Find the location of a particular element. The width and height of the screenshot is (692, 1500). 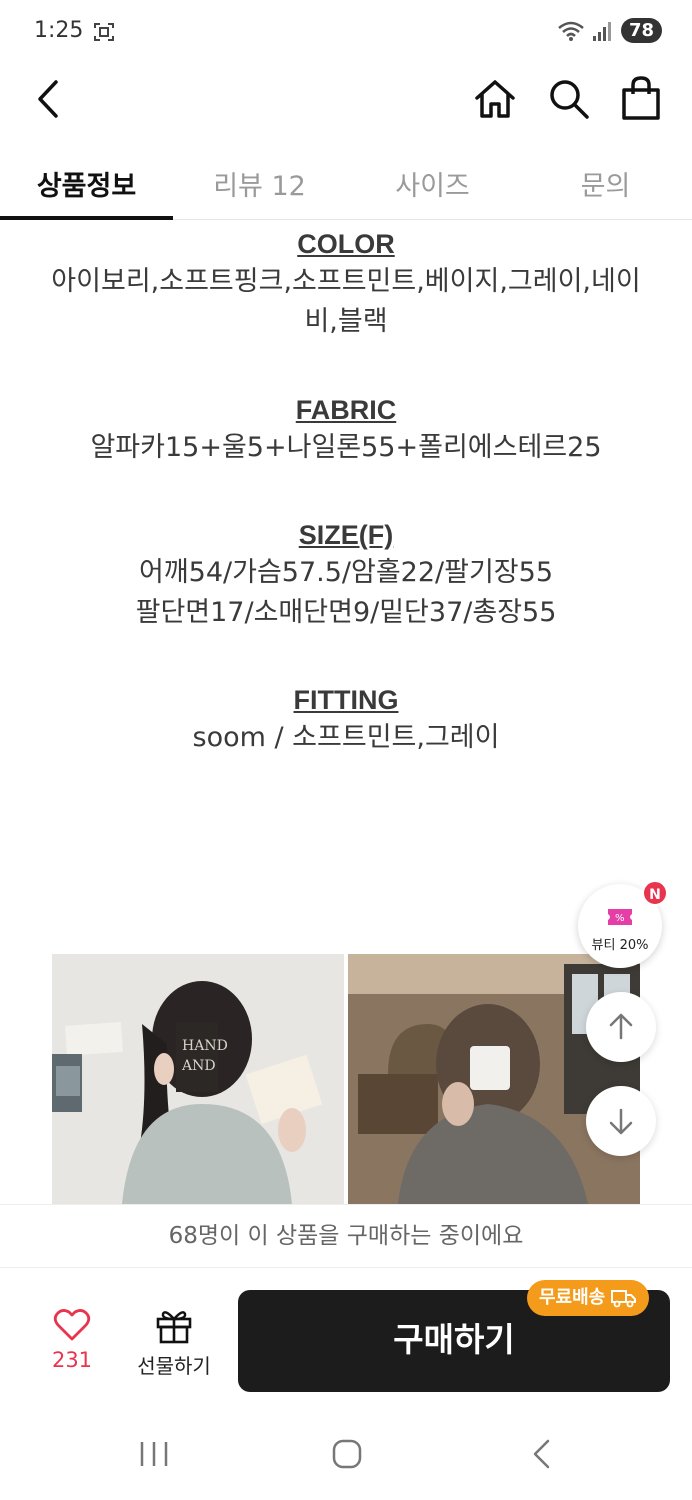

arrow-down-icon is located at coordinates (621, 1121).